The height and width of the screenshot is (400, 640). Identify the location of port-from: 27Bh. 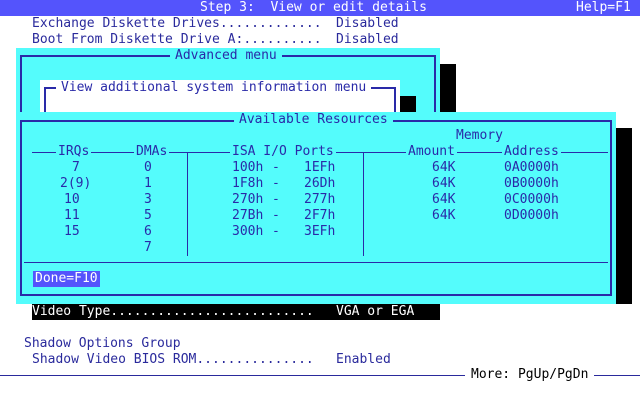
(248, 215).